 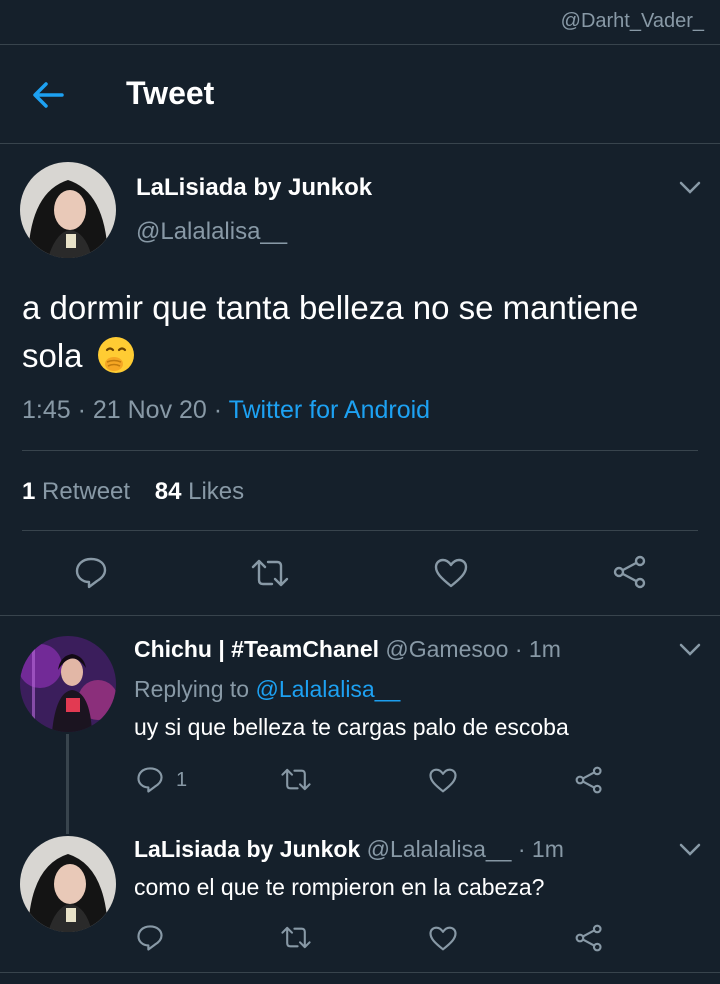 I want to click on tweet-timestamp: 1:45 · 21 Nov 20 ·, so click(x=125, y=410).